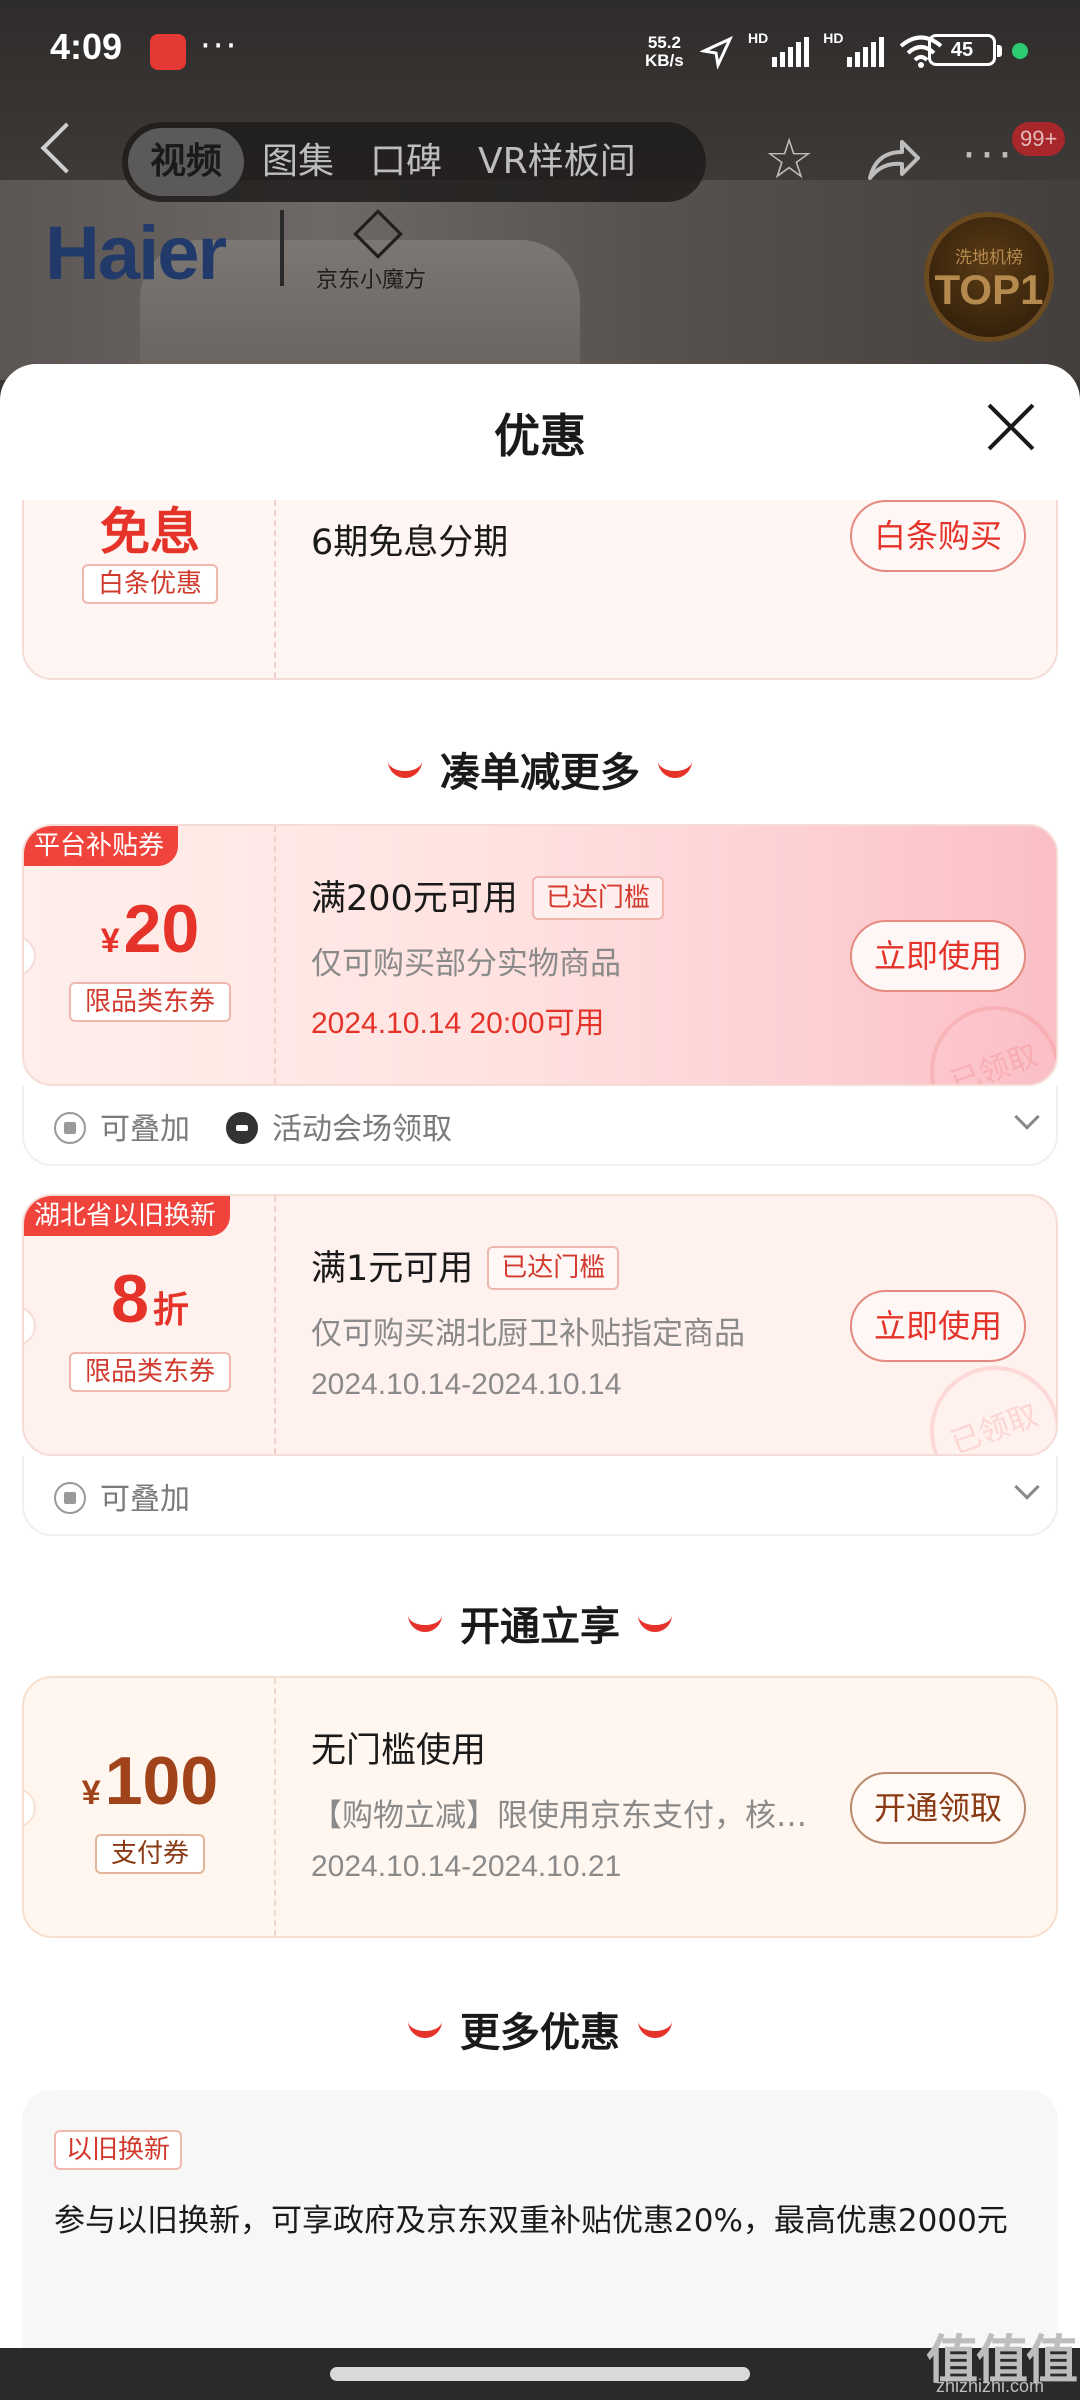 Image resolution: width=1080 pixels, height=2400 pixels. What do you see at coordinates (170, 1309) in the screenshot?
I see `discount-unit: 折` at bounding box center [170, 1309].